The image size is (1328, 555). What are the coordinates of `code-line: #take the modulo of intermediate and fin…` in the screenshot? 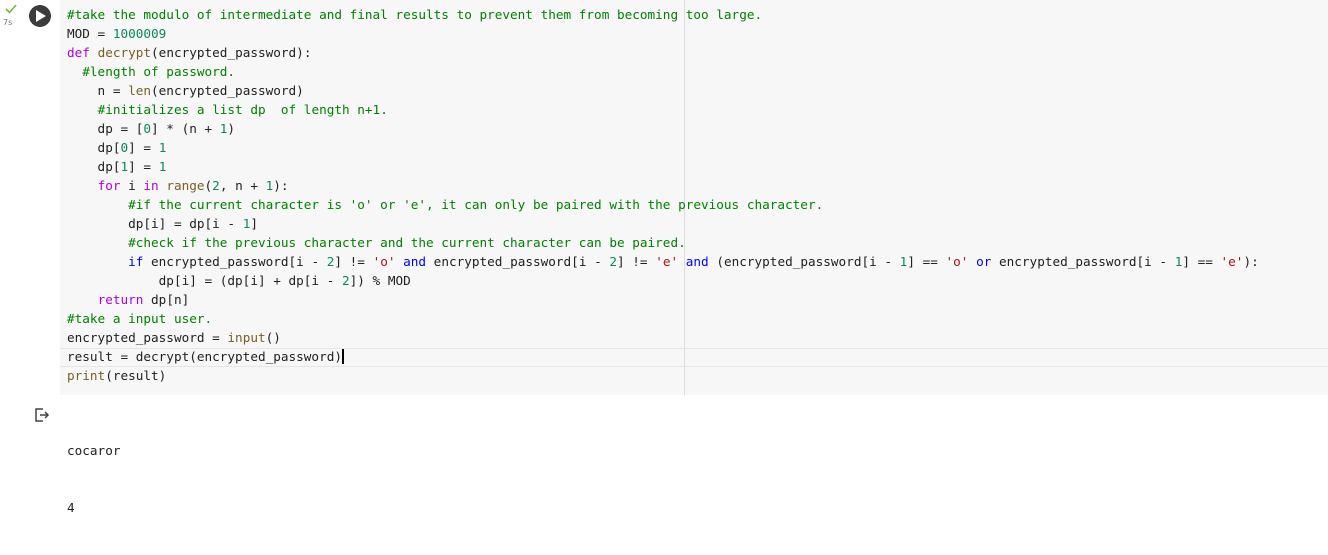 It's located at (663, 14).